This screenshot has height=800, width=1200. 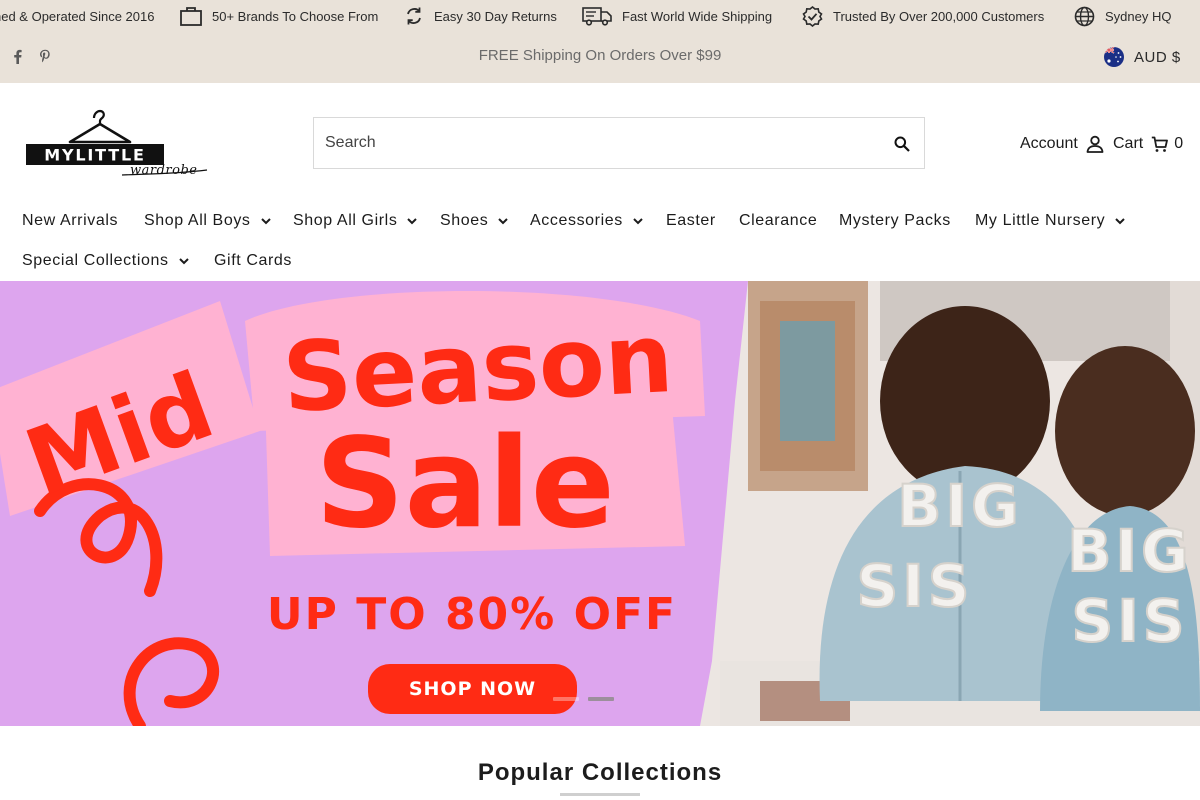 I want to click on nav-label: Mystery Packs, so click(x=895, y=220).